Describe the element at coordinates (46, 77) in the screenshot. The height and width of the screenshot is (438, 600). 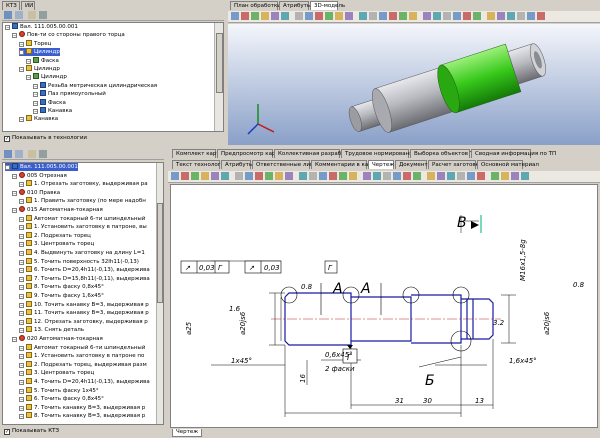
I see `tree-item: − Цилиндр` at that location.